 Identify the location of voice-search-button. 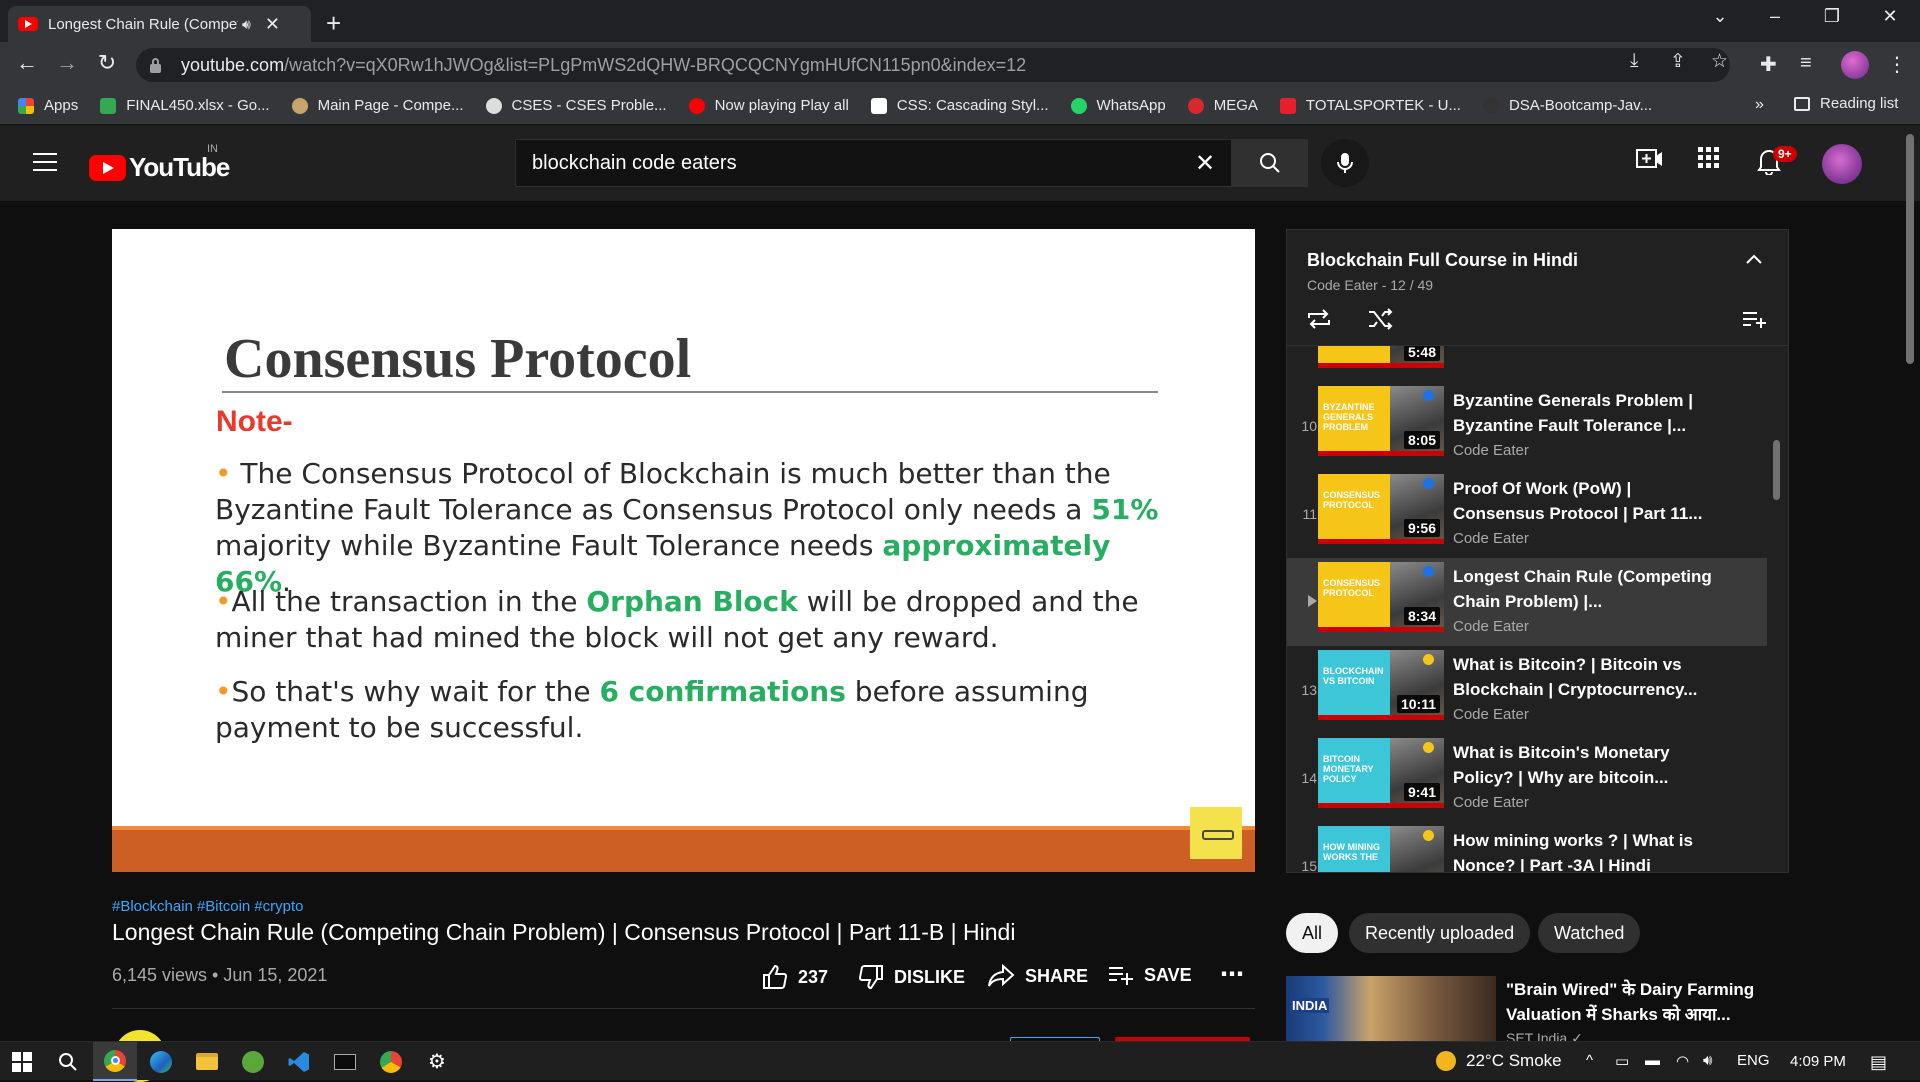
(1345, 163).